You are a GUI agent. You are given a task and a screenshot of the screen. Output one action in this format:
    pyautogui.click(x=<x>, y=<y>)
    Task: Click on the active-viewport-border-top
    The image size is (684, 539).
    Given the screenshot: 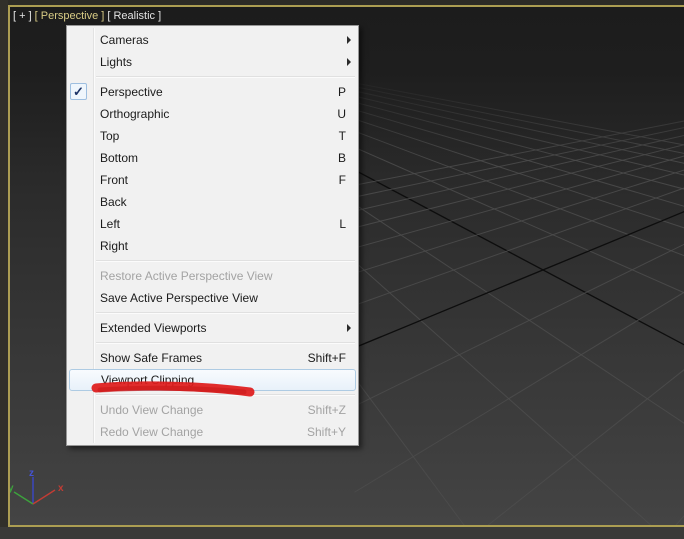 What is the action you would take?
    pyautogui.click(x=346, y=6)
    